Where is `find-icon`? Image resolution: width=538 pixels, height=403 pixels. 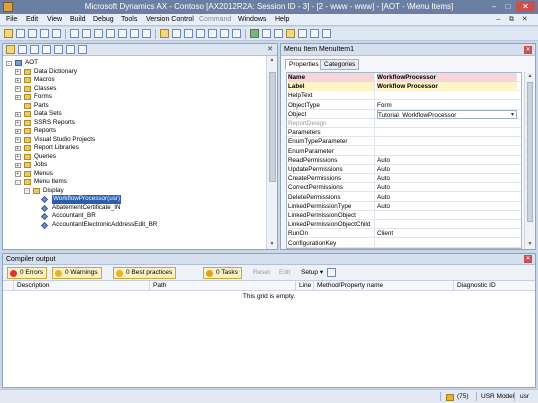 find-icon is located at coordinates (164, 33).